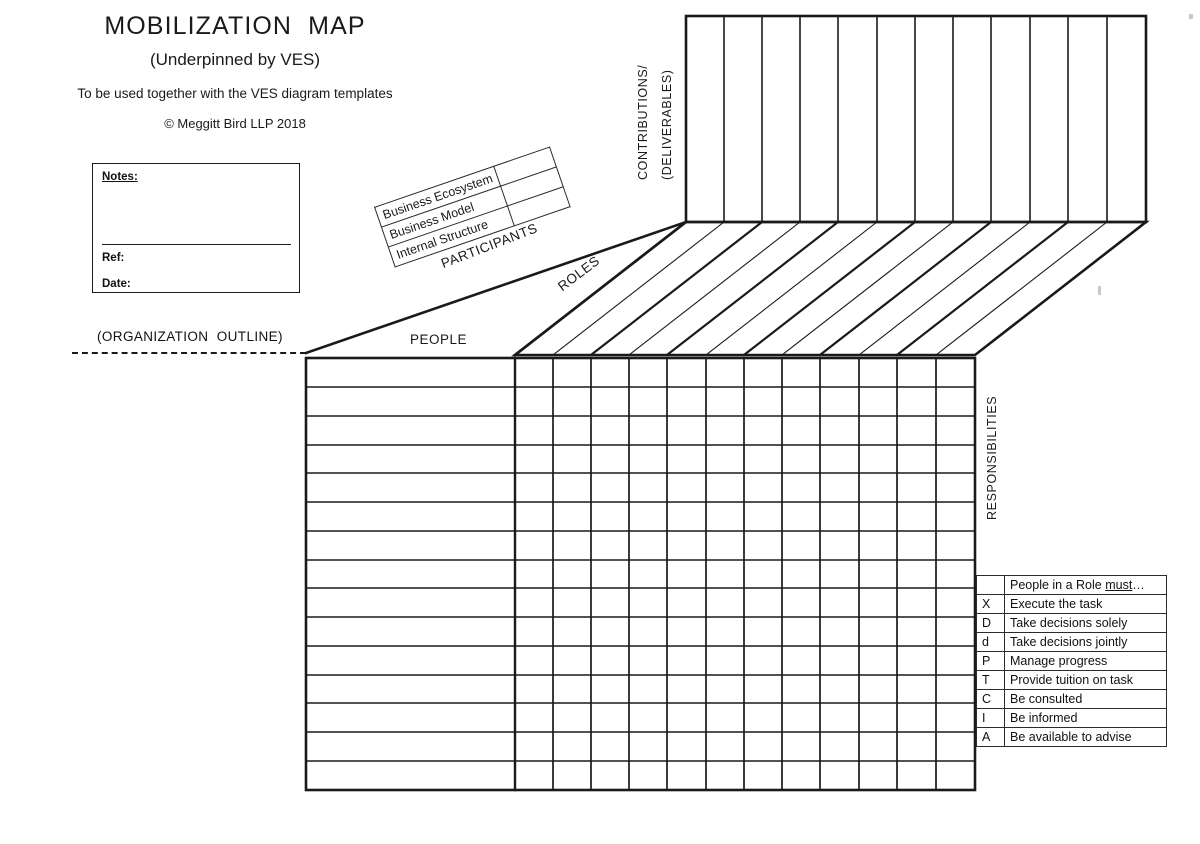 Image resolution: width=1200 pixels, height=844 pixels. I want to click on legend-code: C, so click(990, 699).